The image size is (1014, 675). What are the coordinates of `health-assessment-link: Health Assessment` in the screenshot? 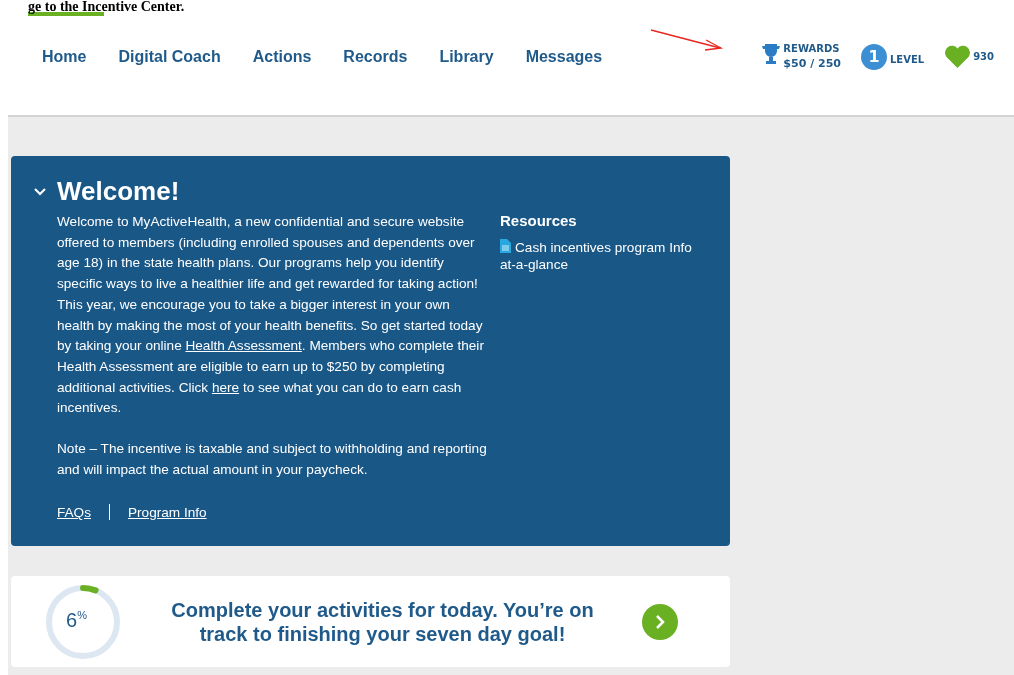 It's located at (243, 346).